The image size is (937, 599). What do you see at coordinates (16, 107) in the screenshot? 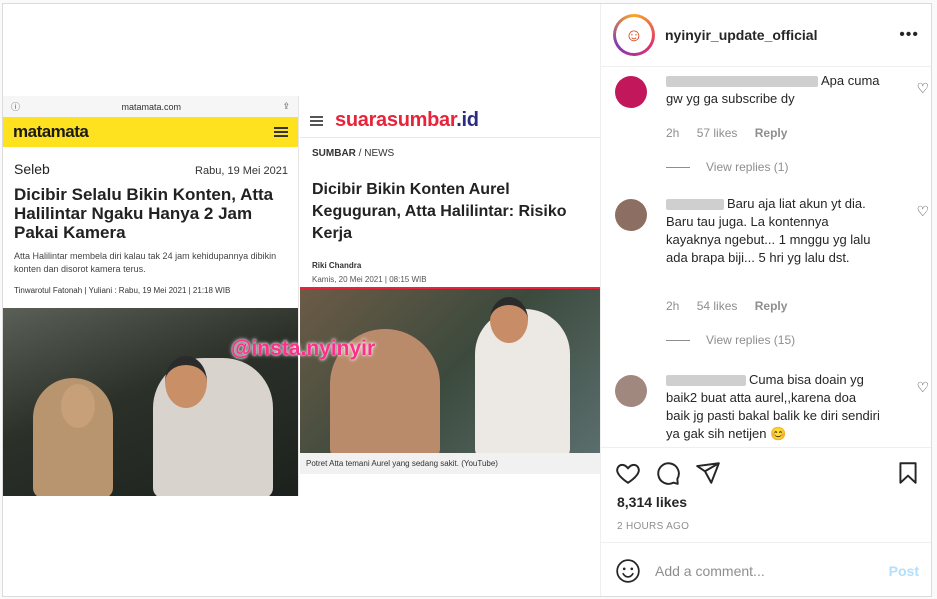
I see `info-icon: ⓘ` at bounding box center [16, 107].